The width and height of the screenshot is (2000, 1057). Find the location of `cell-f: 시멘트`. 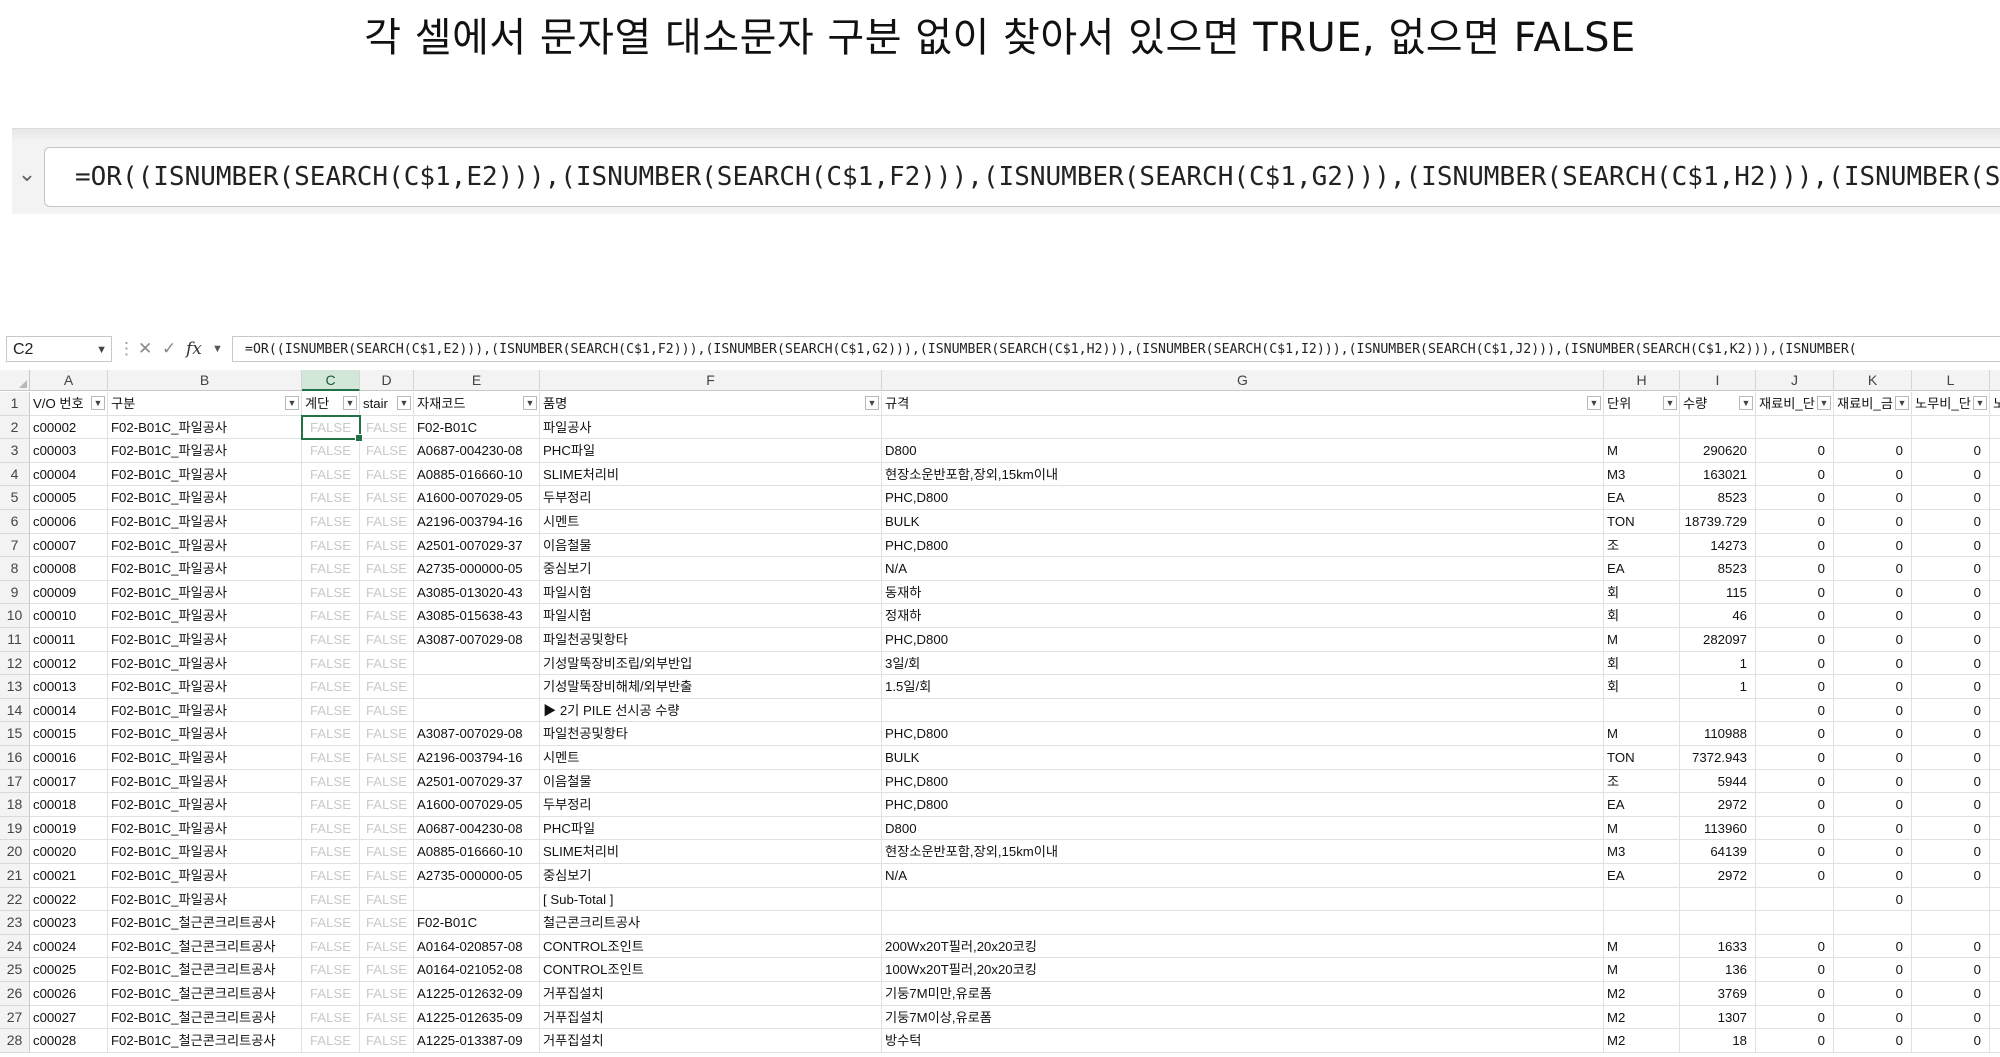

cell-f: 시멘트 is located at coordinates (711, 758).